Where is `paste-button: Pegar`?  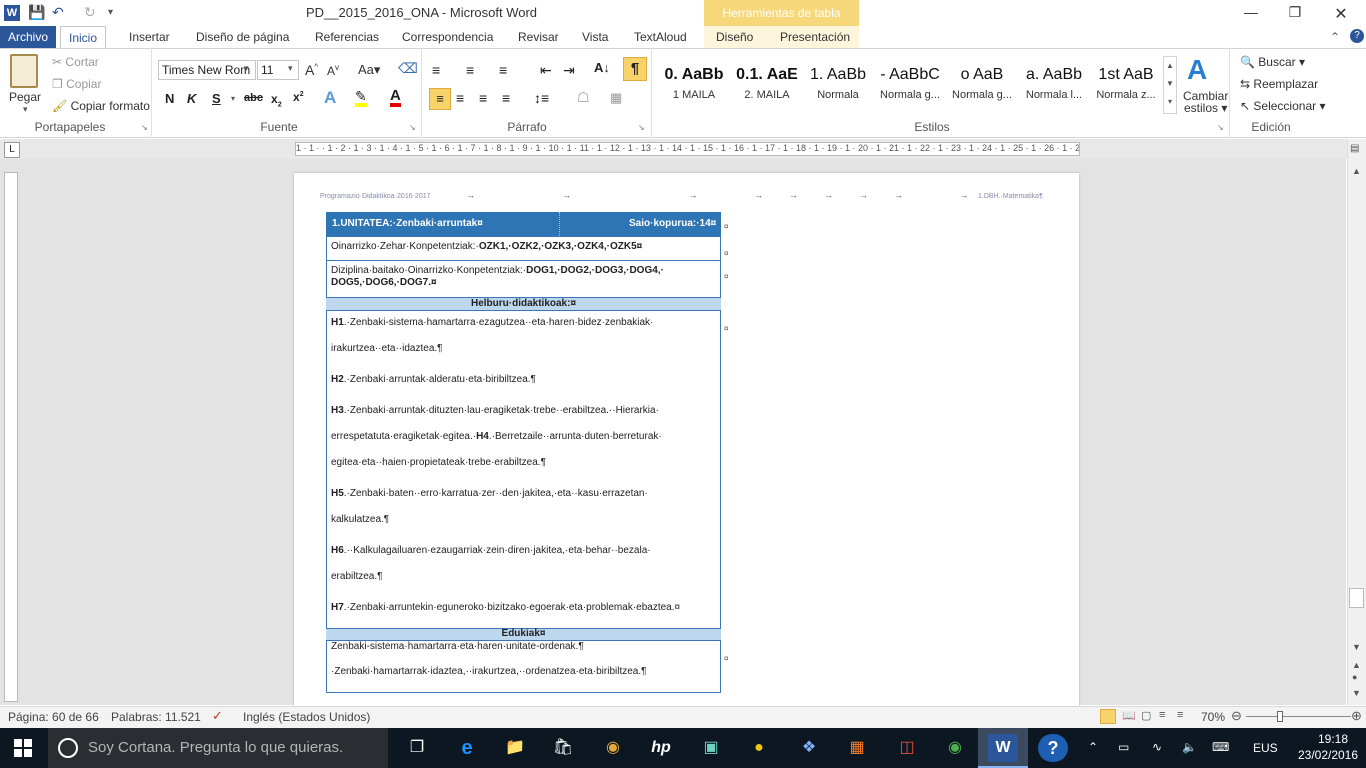 paste-button: Pegar is located at coordinates (25, 97).